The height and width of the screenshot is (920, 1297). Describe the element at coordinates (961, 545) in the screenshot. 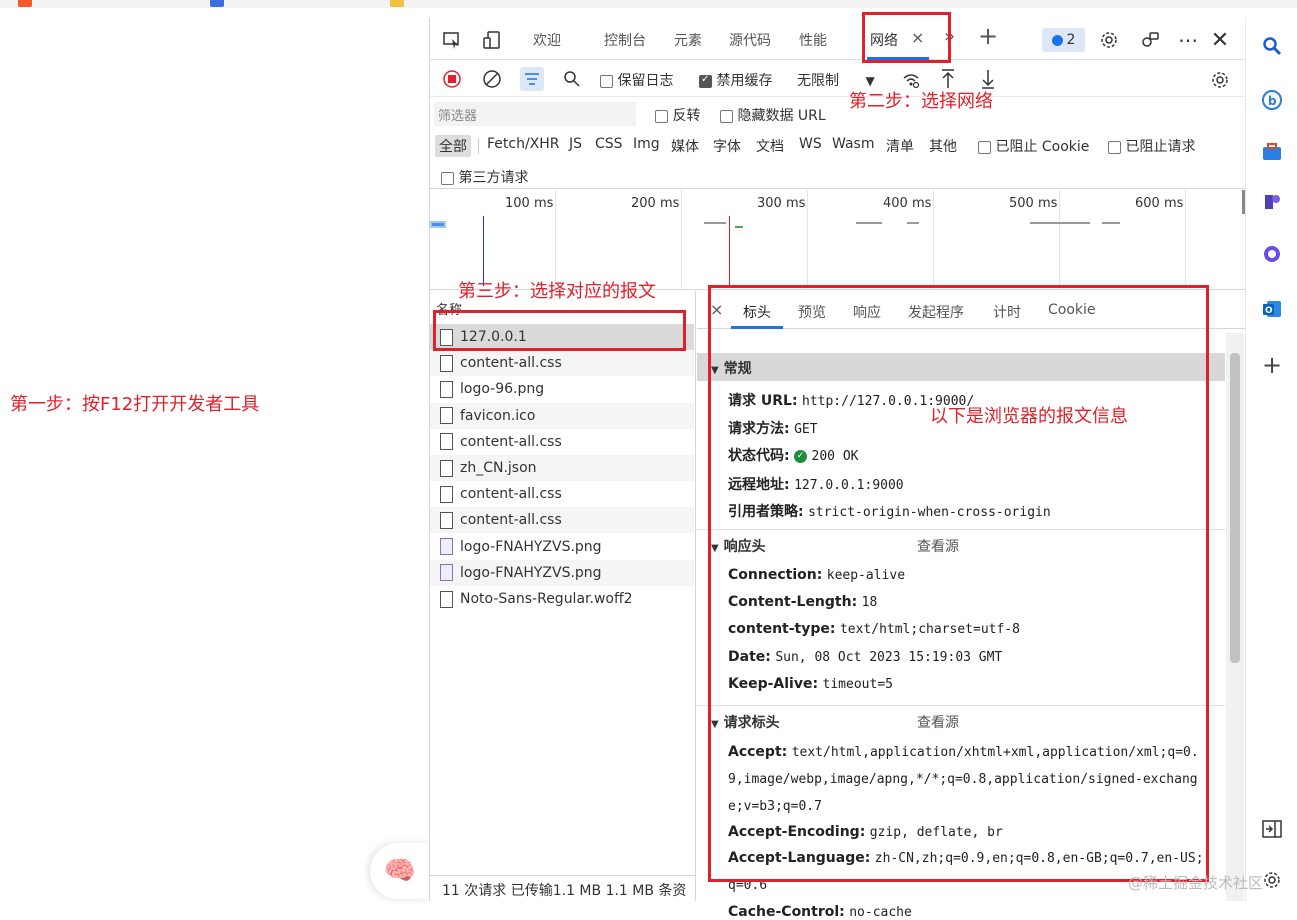

I see `response-headers-section-header: ▼ 响应头 查看源` at that location.